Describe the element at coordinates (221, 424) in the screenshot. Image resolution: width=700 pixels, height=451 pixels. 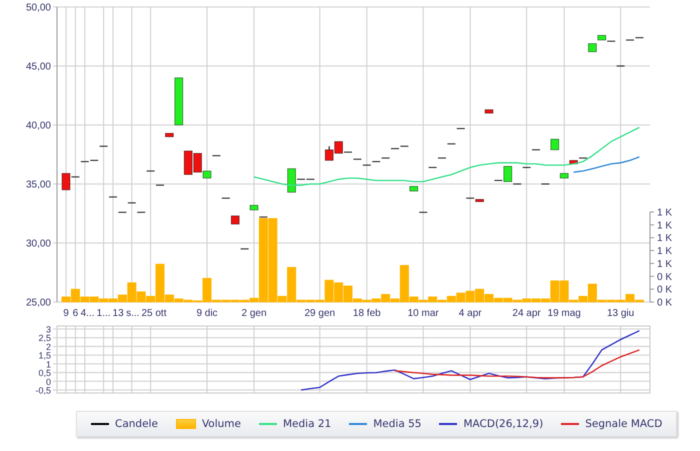
I see `legend-label: Volume` at that location.